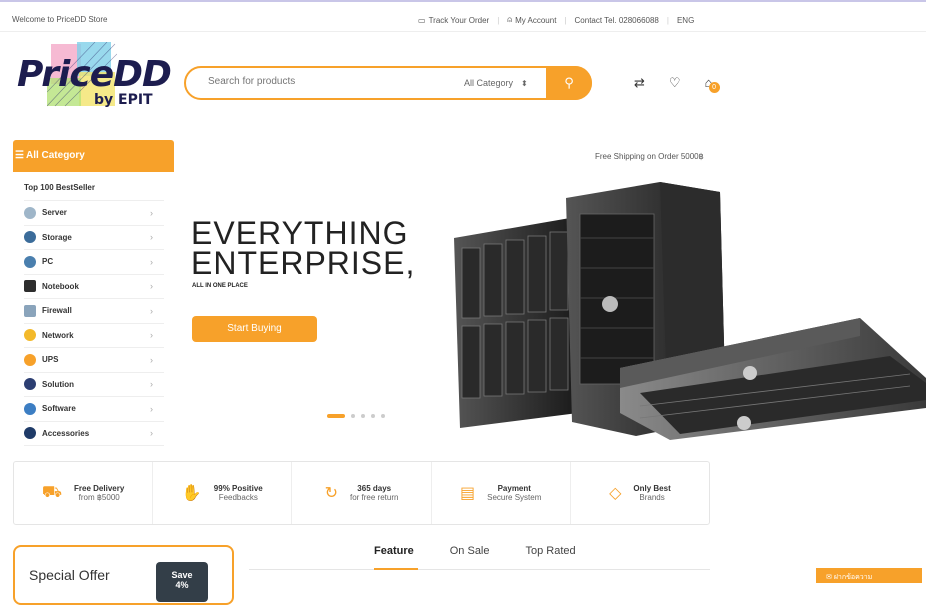 Image resolution: width=926 pixels, height=605 pixels. I want to click on sidebar-item-solution: Solution ›, so click(94, 385).